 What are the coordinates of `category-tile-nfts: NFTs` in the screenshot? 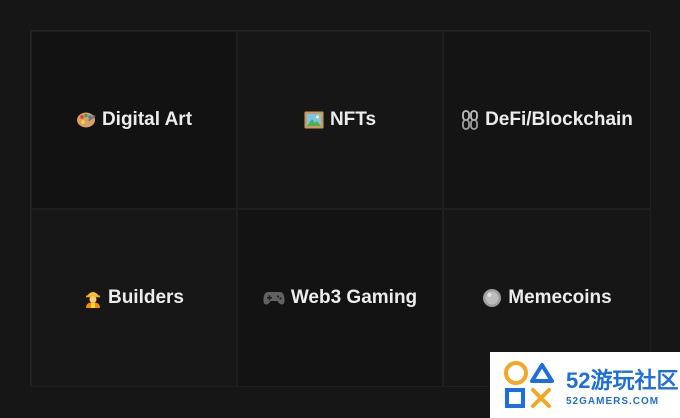 It's located at (340, 120).